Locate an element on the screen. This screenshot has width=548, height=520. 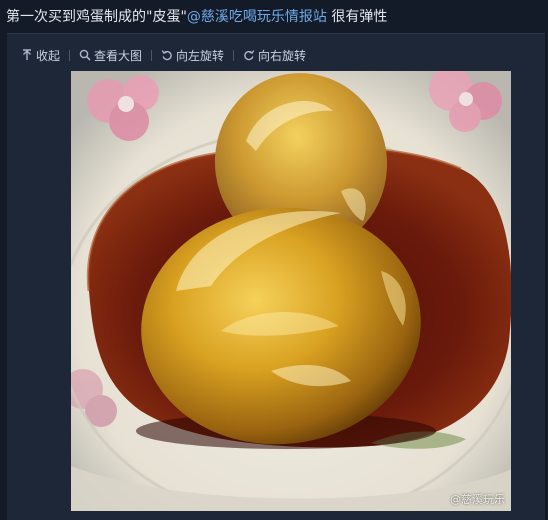
rotate-left-icon is located at coordinates (166, 55).